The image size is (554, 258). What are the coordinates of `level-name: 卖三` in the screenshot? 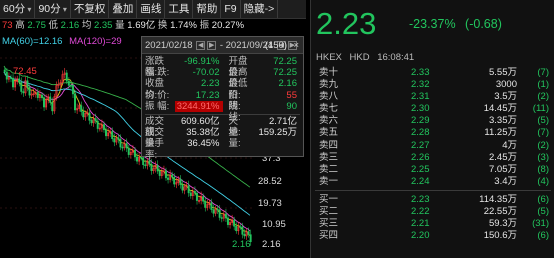 It's located at (329, 157).